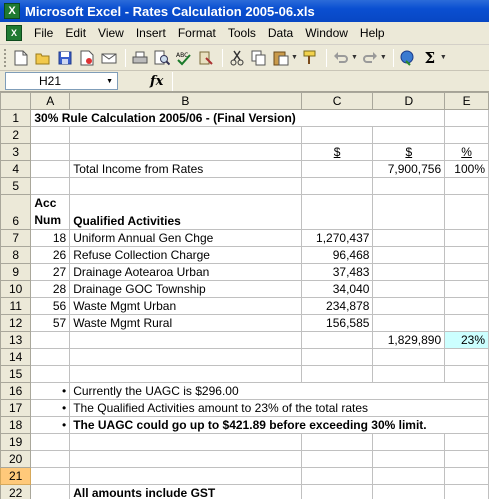  I want to click on menu-insert: Insert, so click(151, 33).